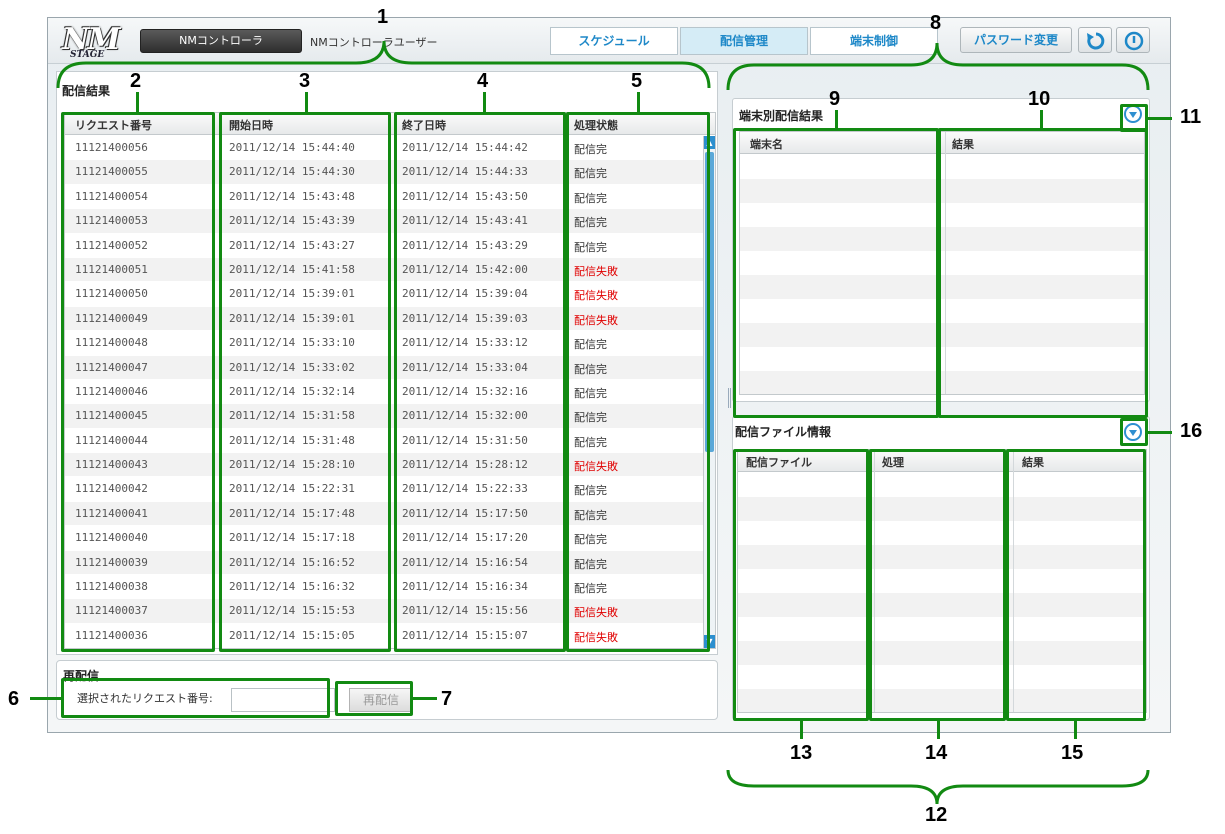 Image resolution: width=1225 pixels, height=834 pixels. What do you see at coordinates (1191, 431) in the screenshot?
I see `callout-16: 16` at bounding box center [1191, 431].